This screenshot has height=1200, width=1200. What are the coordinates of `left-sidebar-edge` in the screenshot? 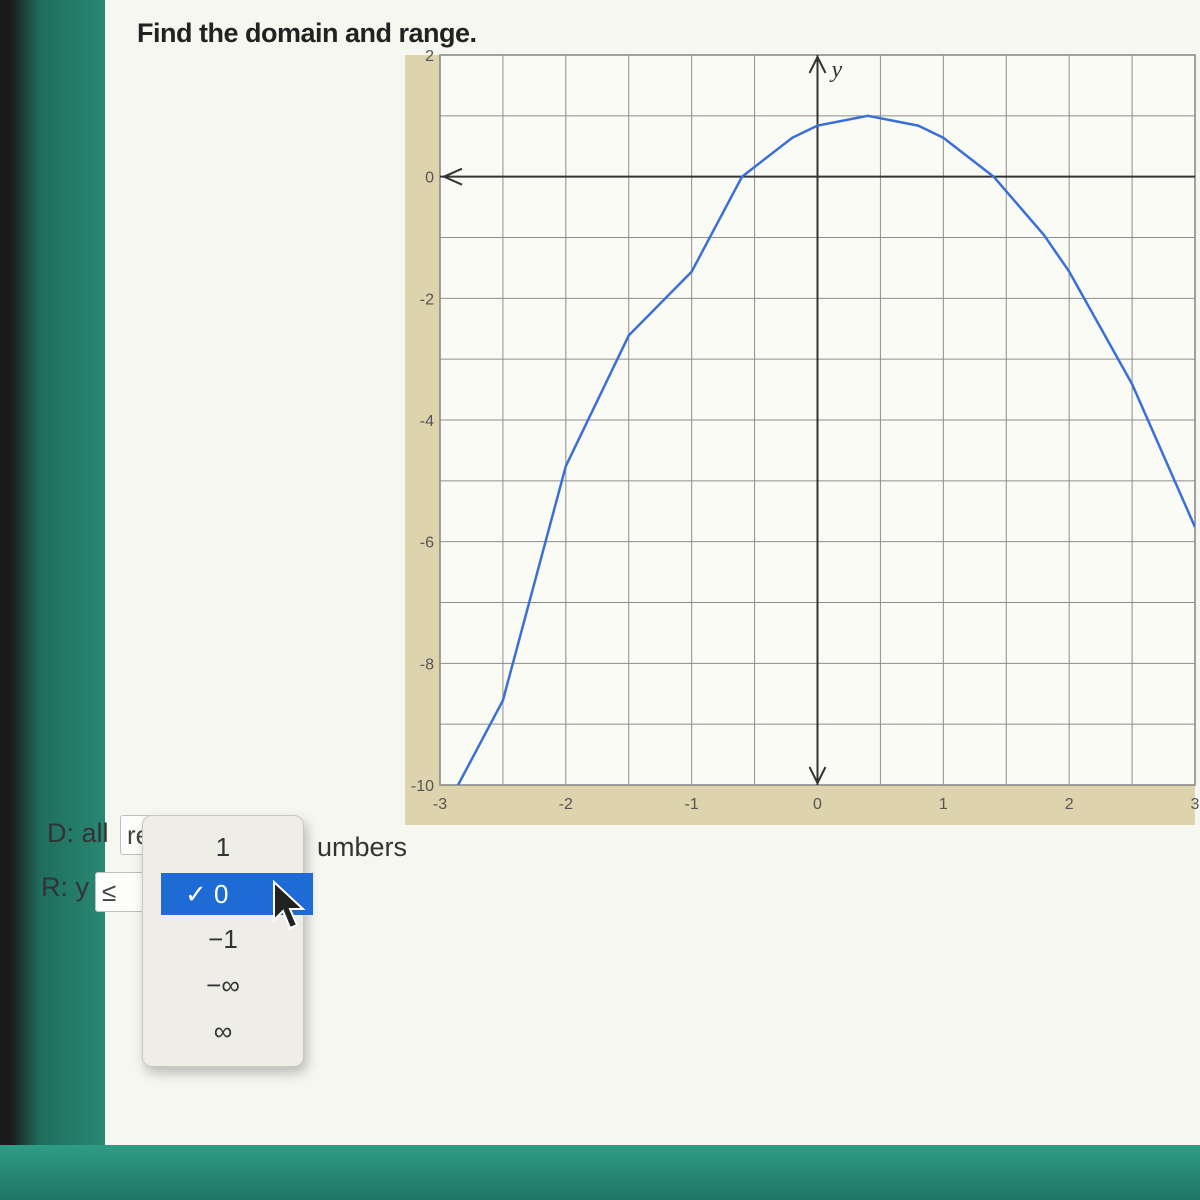 It's located at (55, 600).